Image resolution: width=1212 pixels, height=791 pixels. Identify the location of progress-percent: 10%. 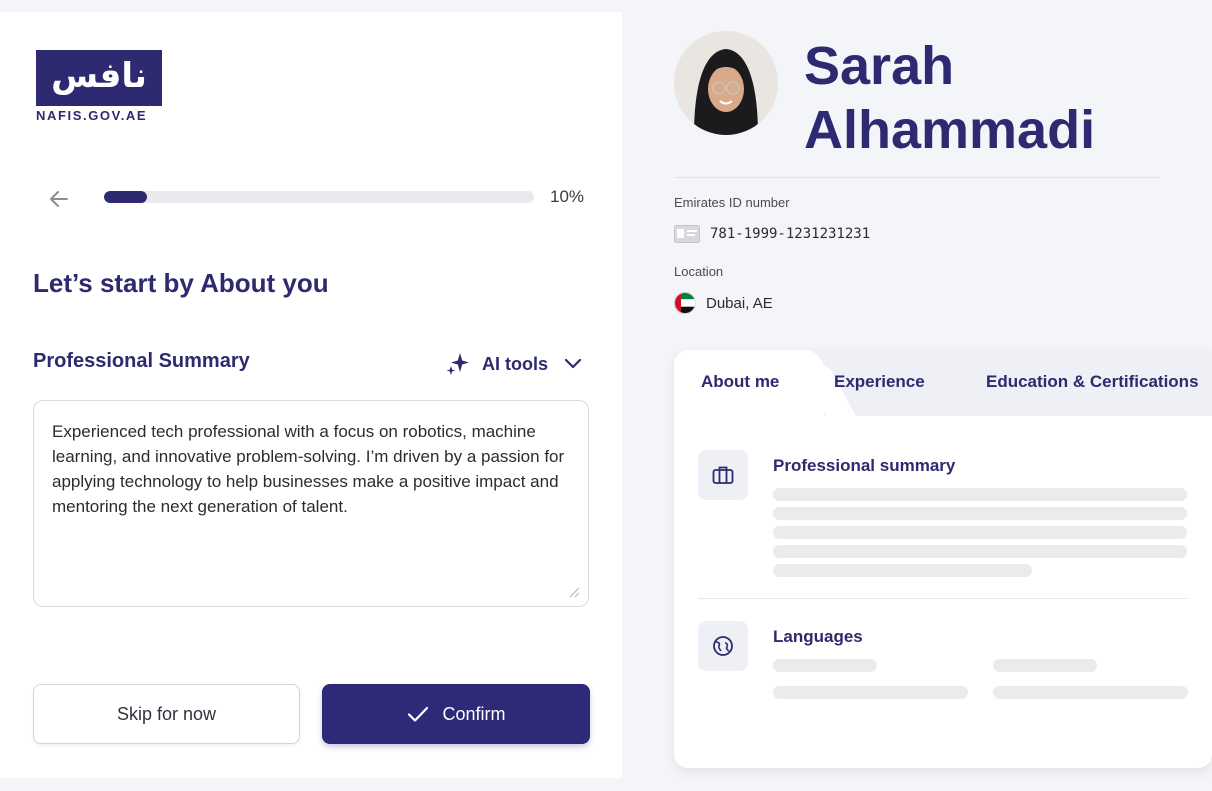
(567, 196).